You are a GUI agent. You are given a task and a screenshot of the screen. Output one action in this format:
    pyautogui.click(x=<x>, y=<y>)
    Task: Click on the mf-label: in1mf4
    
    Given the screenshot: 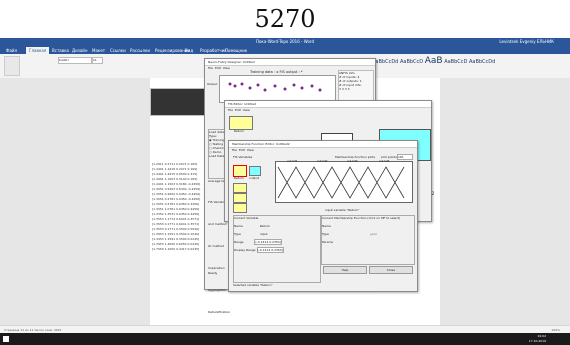 What is the action you would take?
    pyautogui.click(x=384, y=161)
    